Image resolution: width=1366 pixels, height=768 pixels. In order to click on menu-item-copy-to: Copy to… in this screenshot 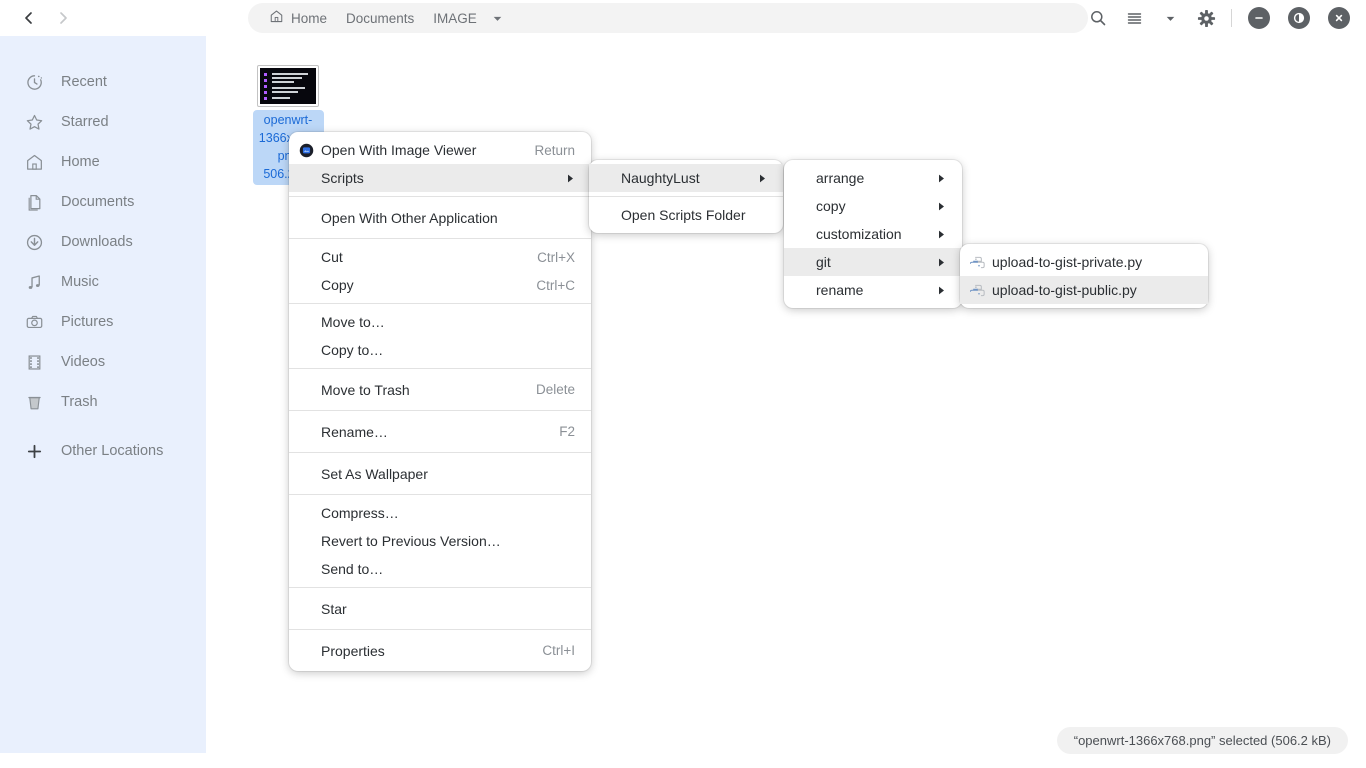, I will do `click(440, 350)`.